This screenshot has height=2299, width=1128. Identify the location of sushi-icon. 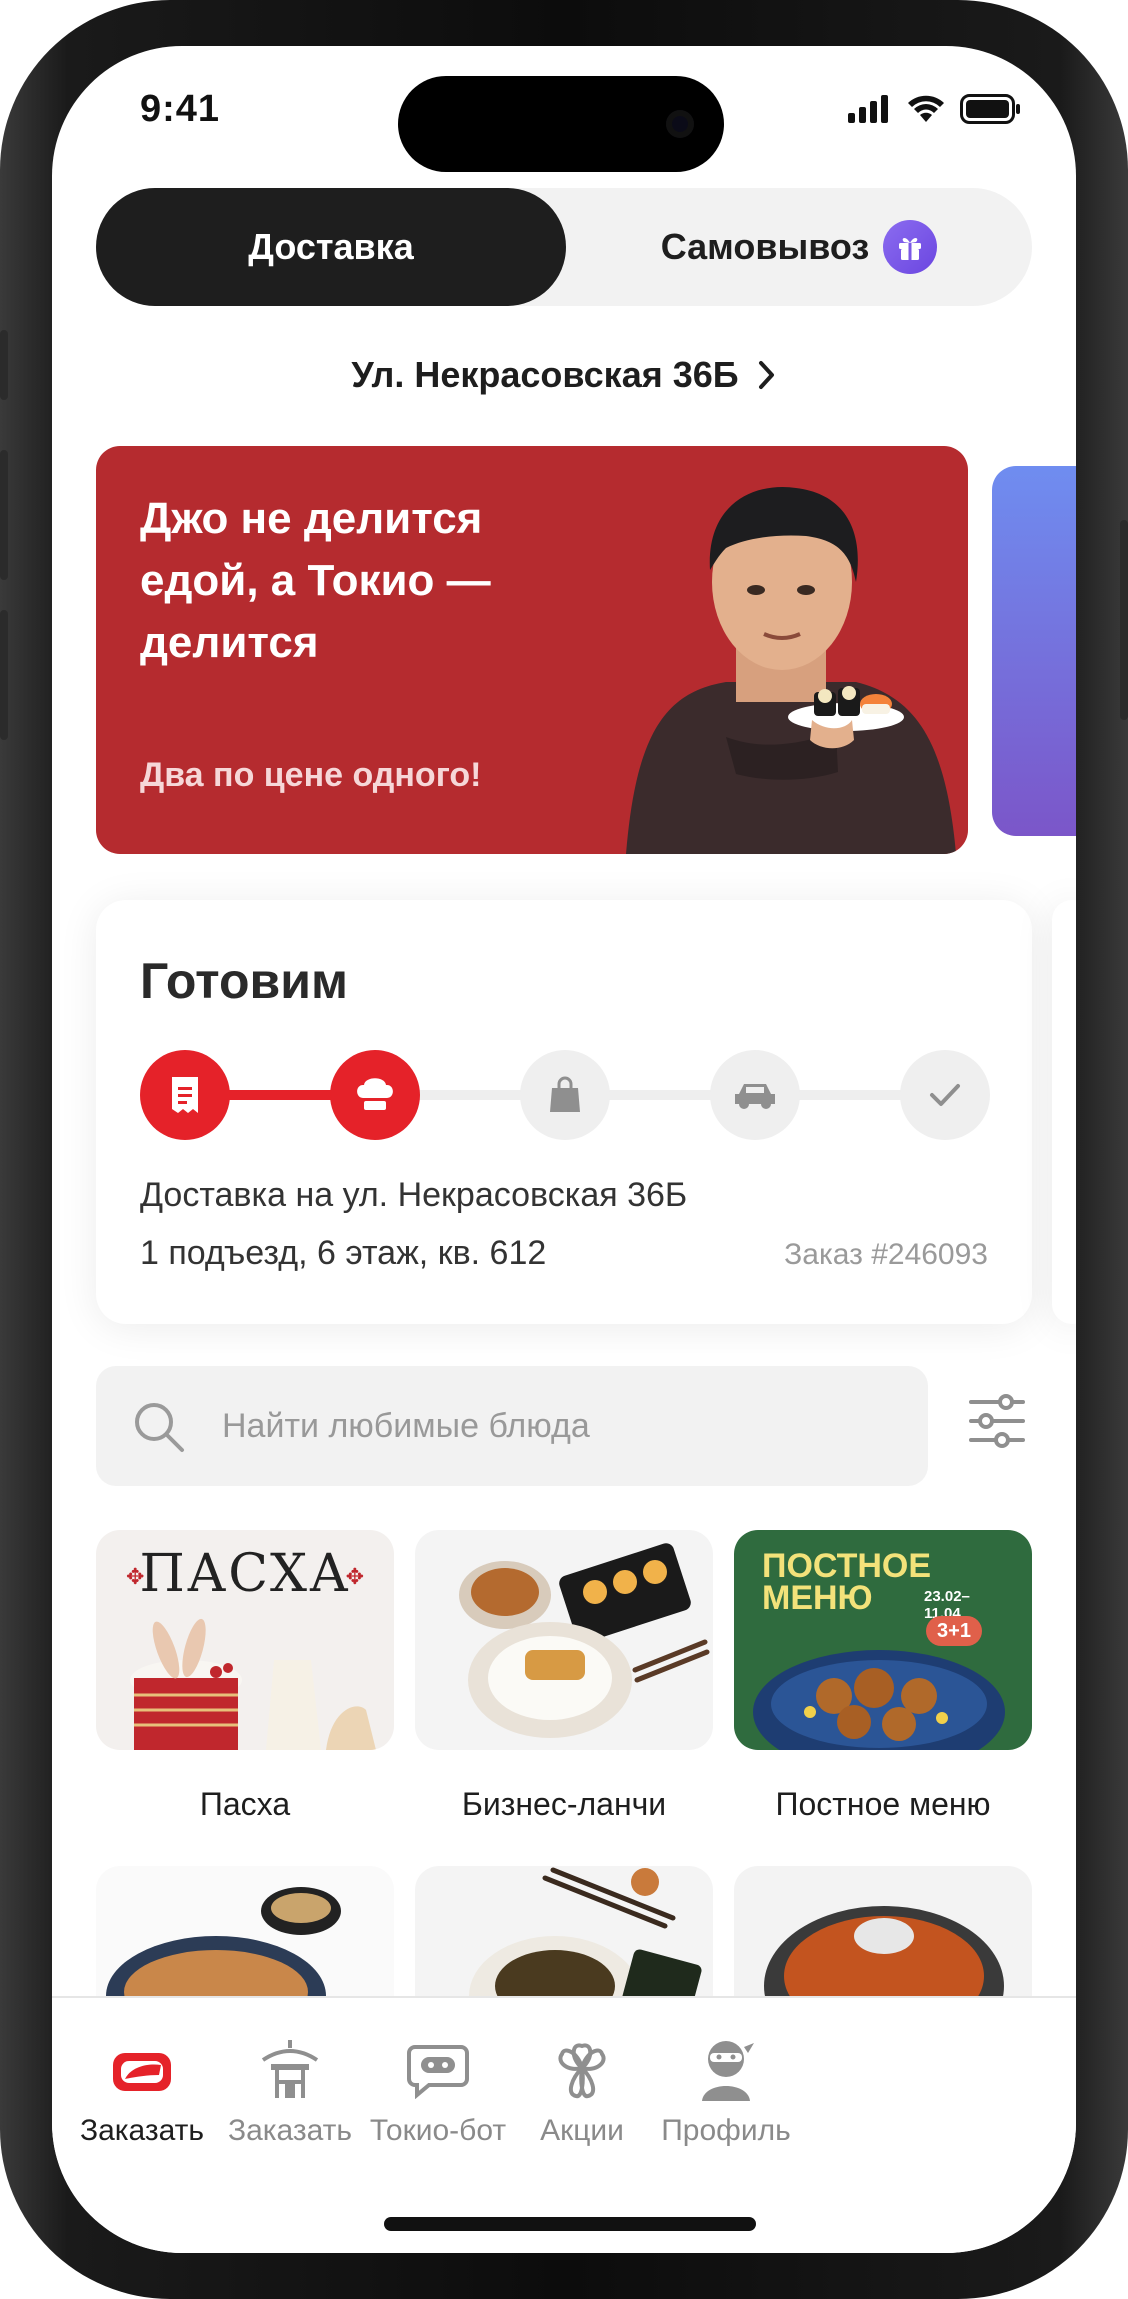
(142, 2072).